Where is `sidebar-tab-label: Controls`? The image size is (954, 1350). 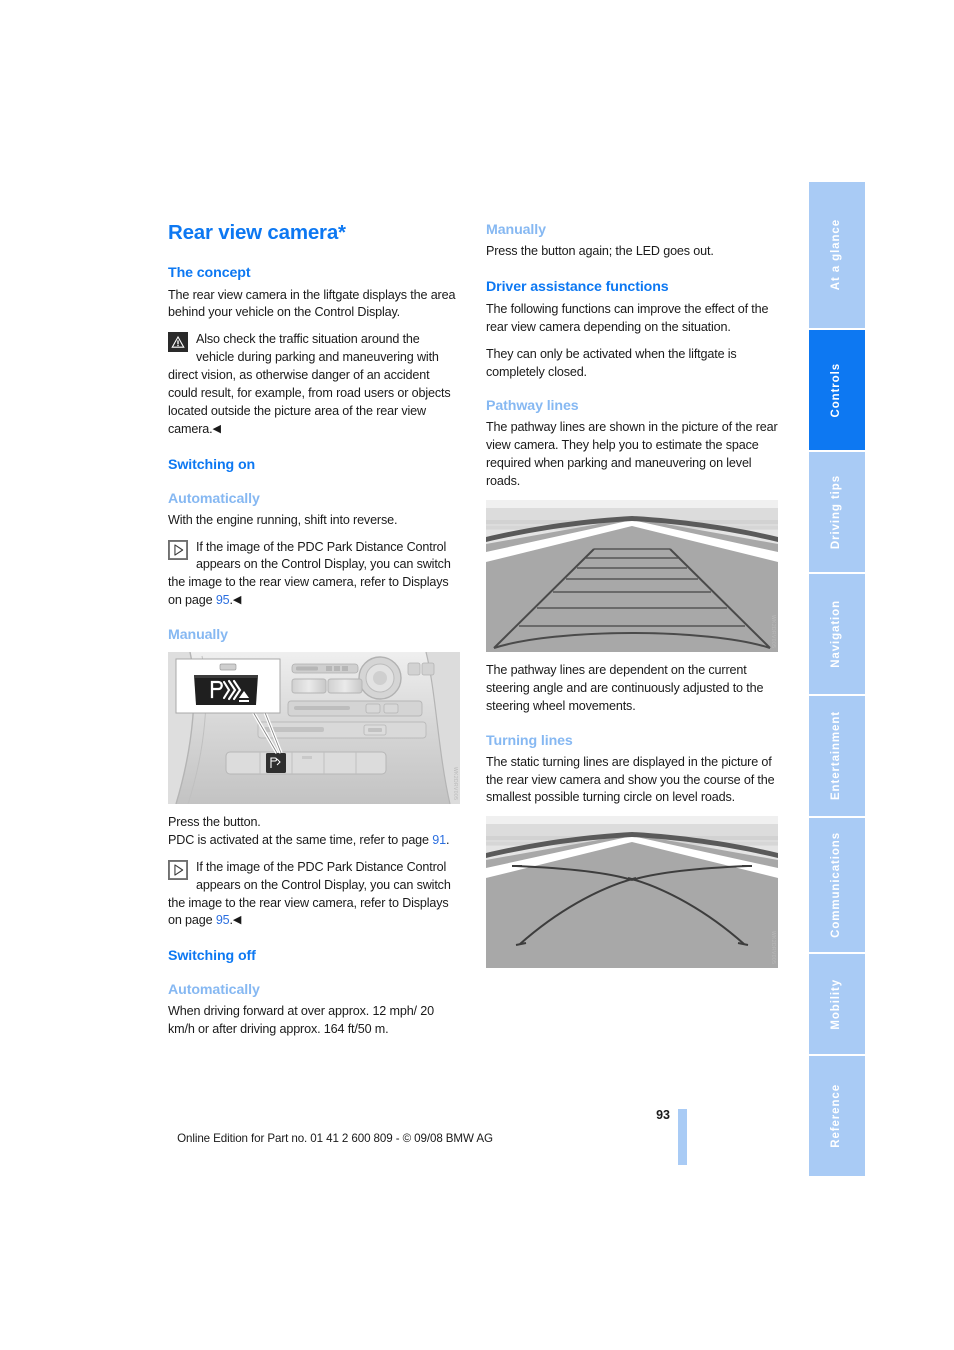
sidebar-tab-label: Controls is located at coordinates (836, 390).